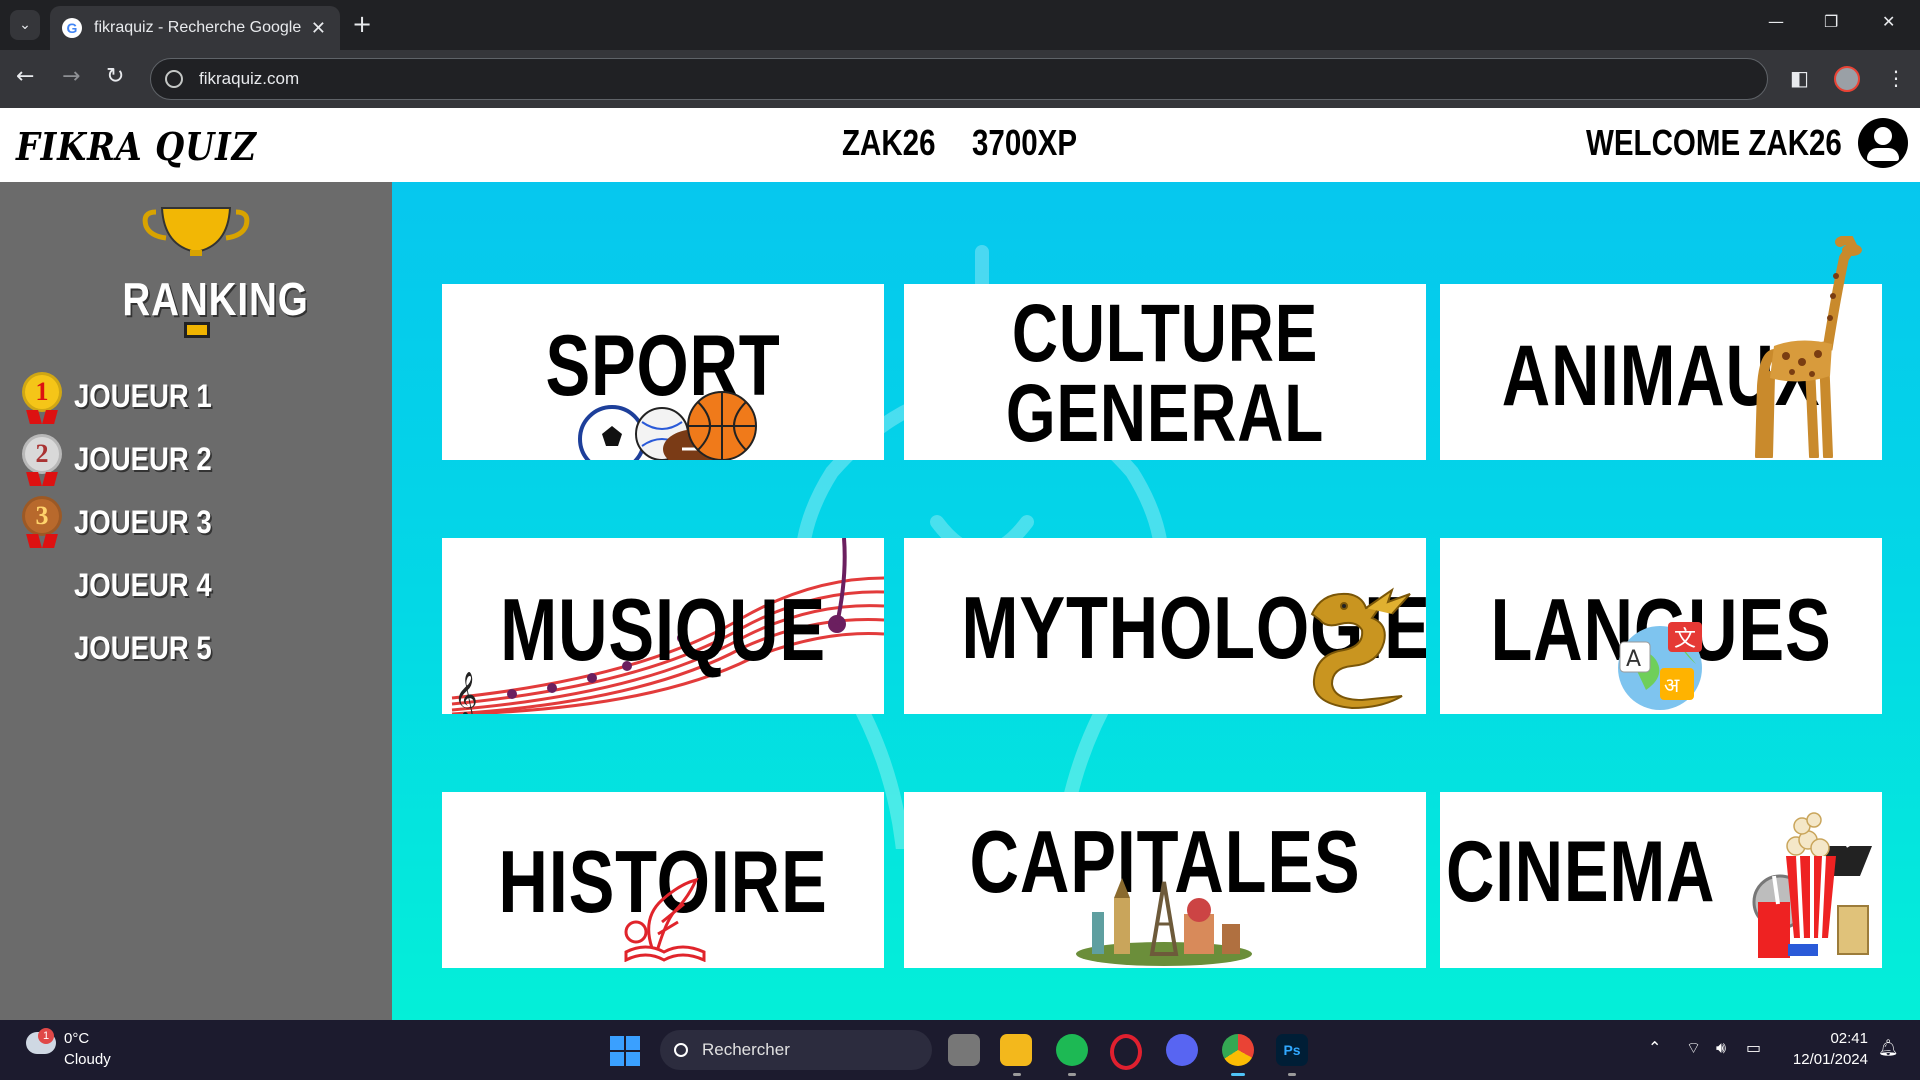  I want to click on category-card-cinema: CINEMA, so click(1661, 880).